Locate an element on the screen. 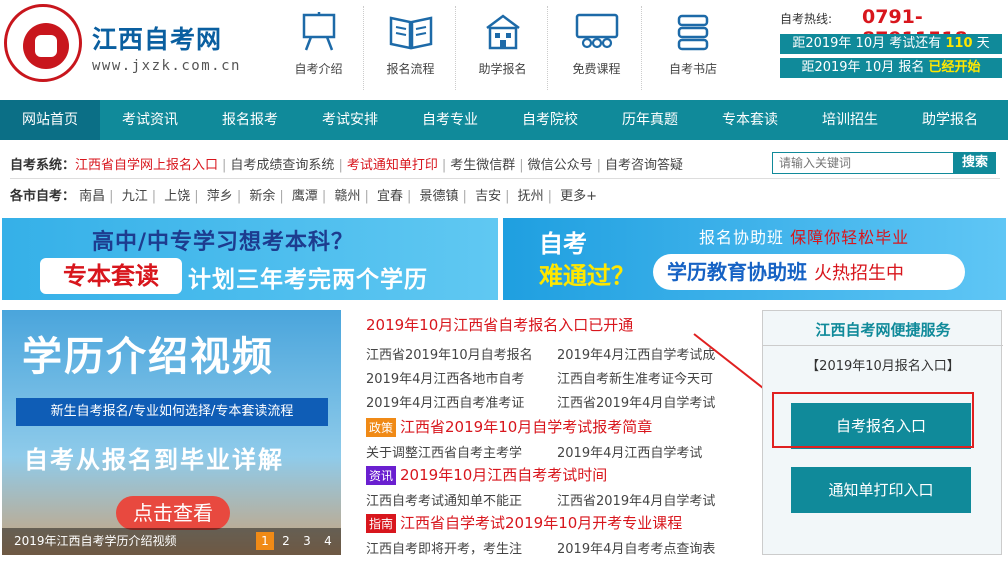 The width and height of the screenshot is (1008, 566). city-link: 吉安 is located at coordinates (488, 196).